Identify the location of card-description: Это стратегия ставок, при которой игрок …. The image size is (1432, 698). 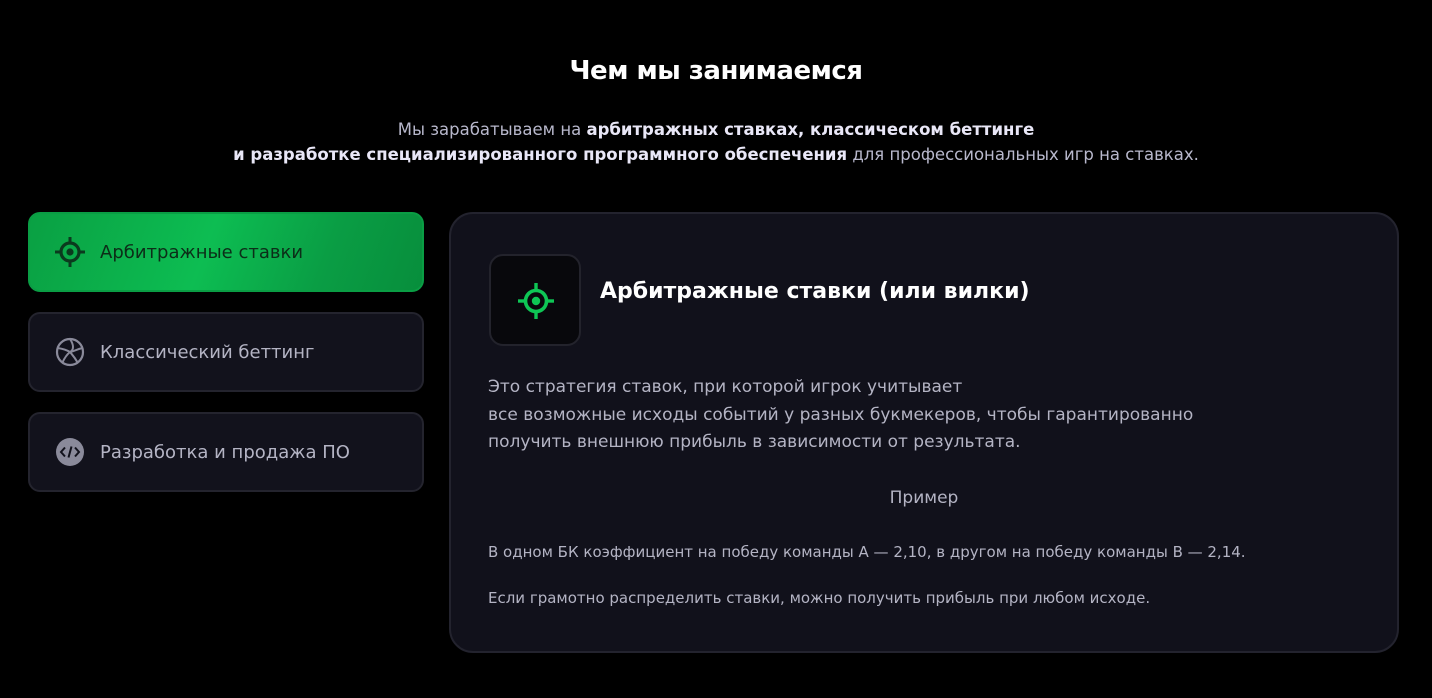
(913, 415).